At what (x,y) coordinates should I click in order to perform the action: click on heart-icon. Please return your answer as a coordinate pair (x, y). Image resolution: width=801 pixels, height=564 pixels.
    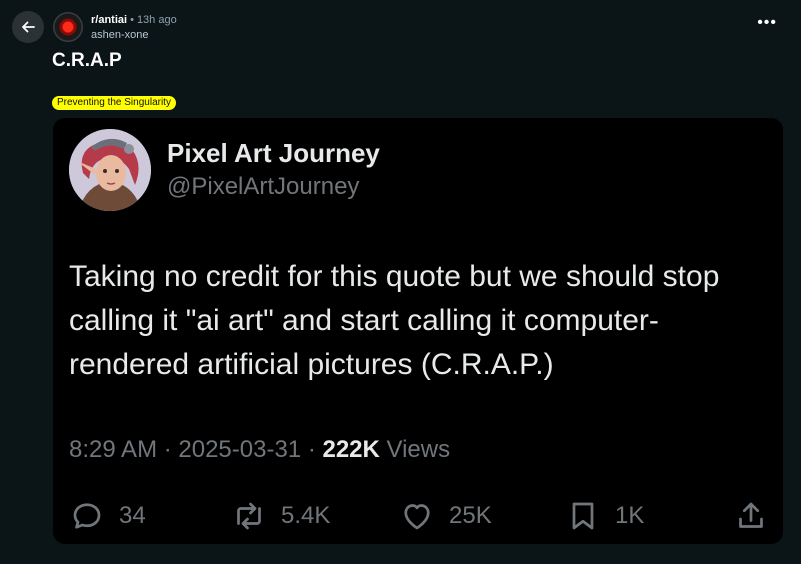
    Looking at the image, I should click on (417, 517).